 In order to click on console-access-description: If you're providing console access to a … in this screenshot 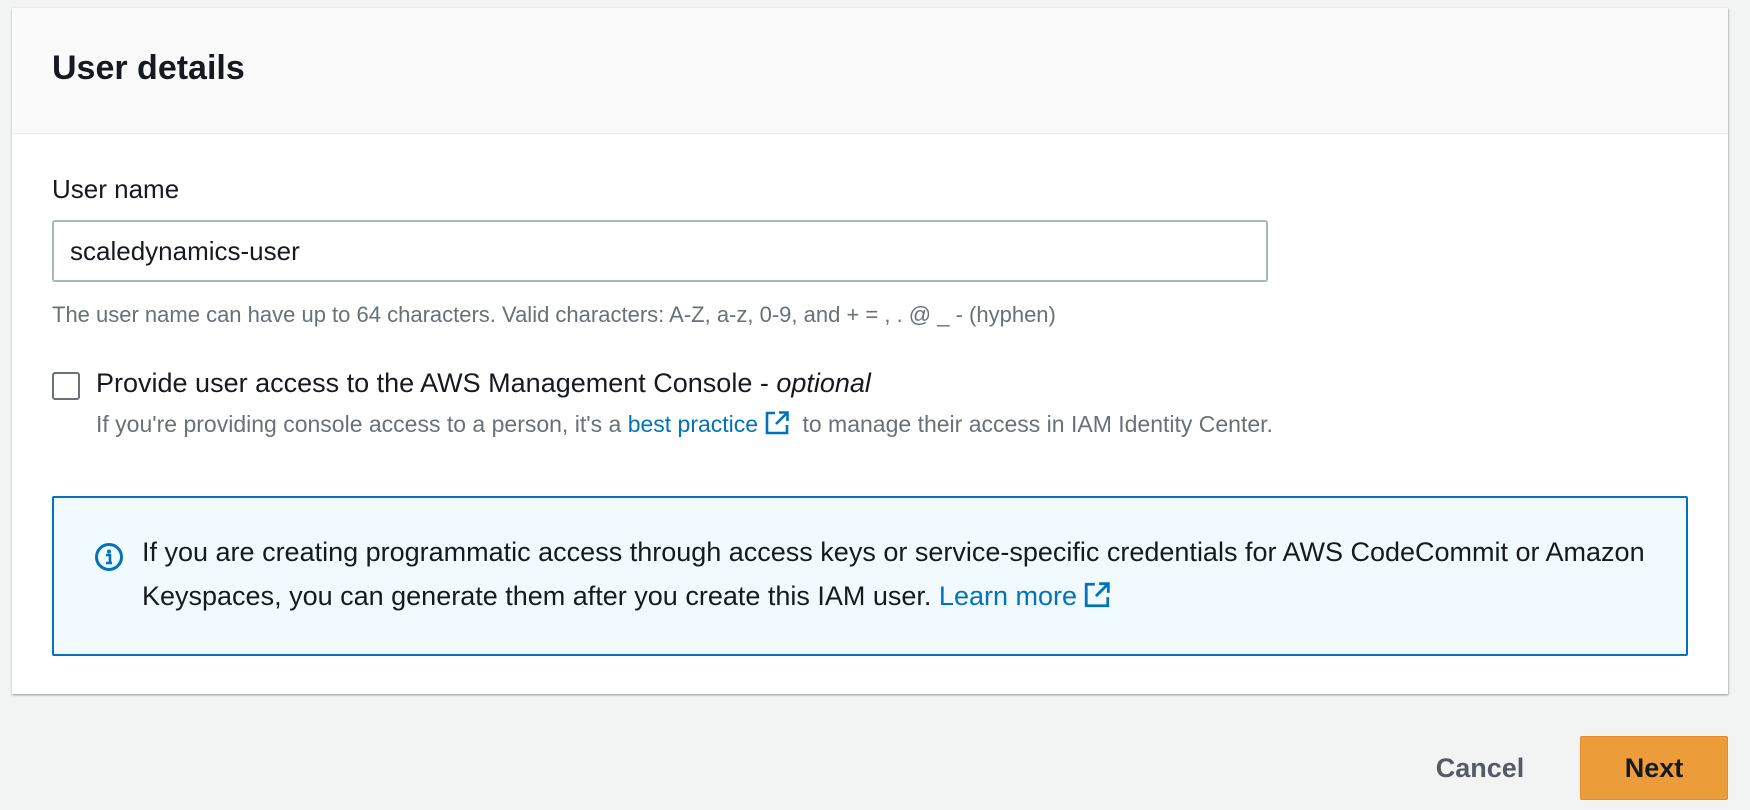, I will do `click(691, 426)`.